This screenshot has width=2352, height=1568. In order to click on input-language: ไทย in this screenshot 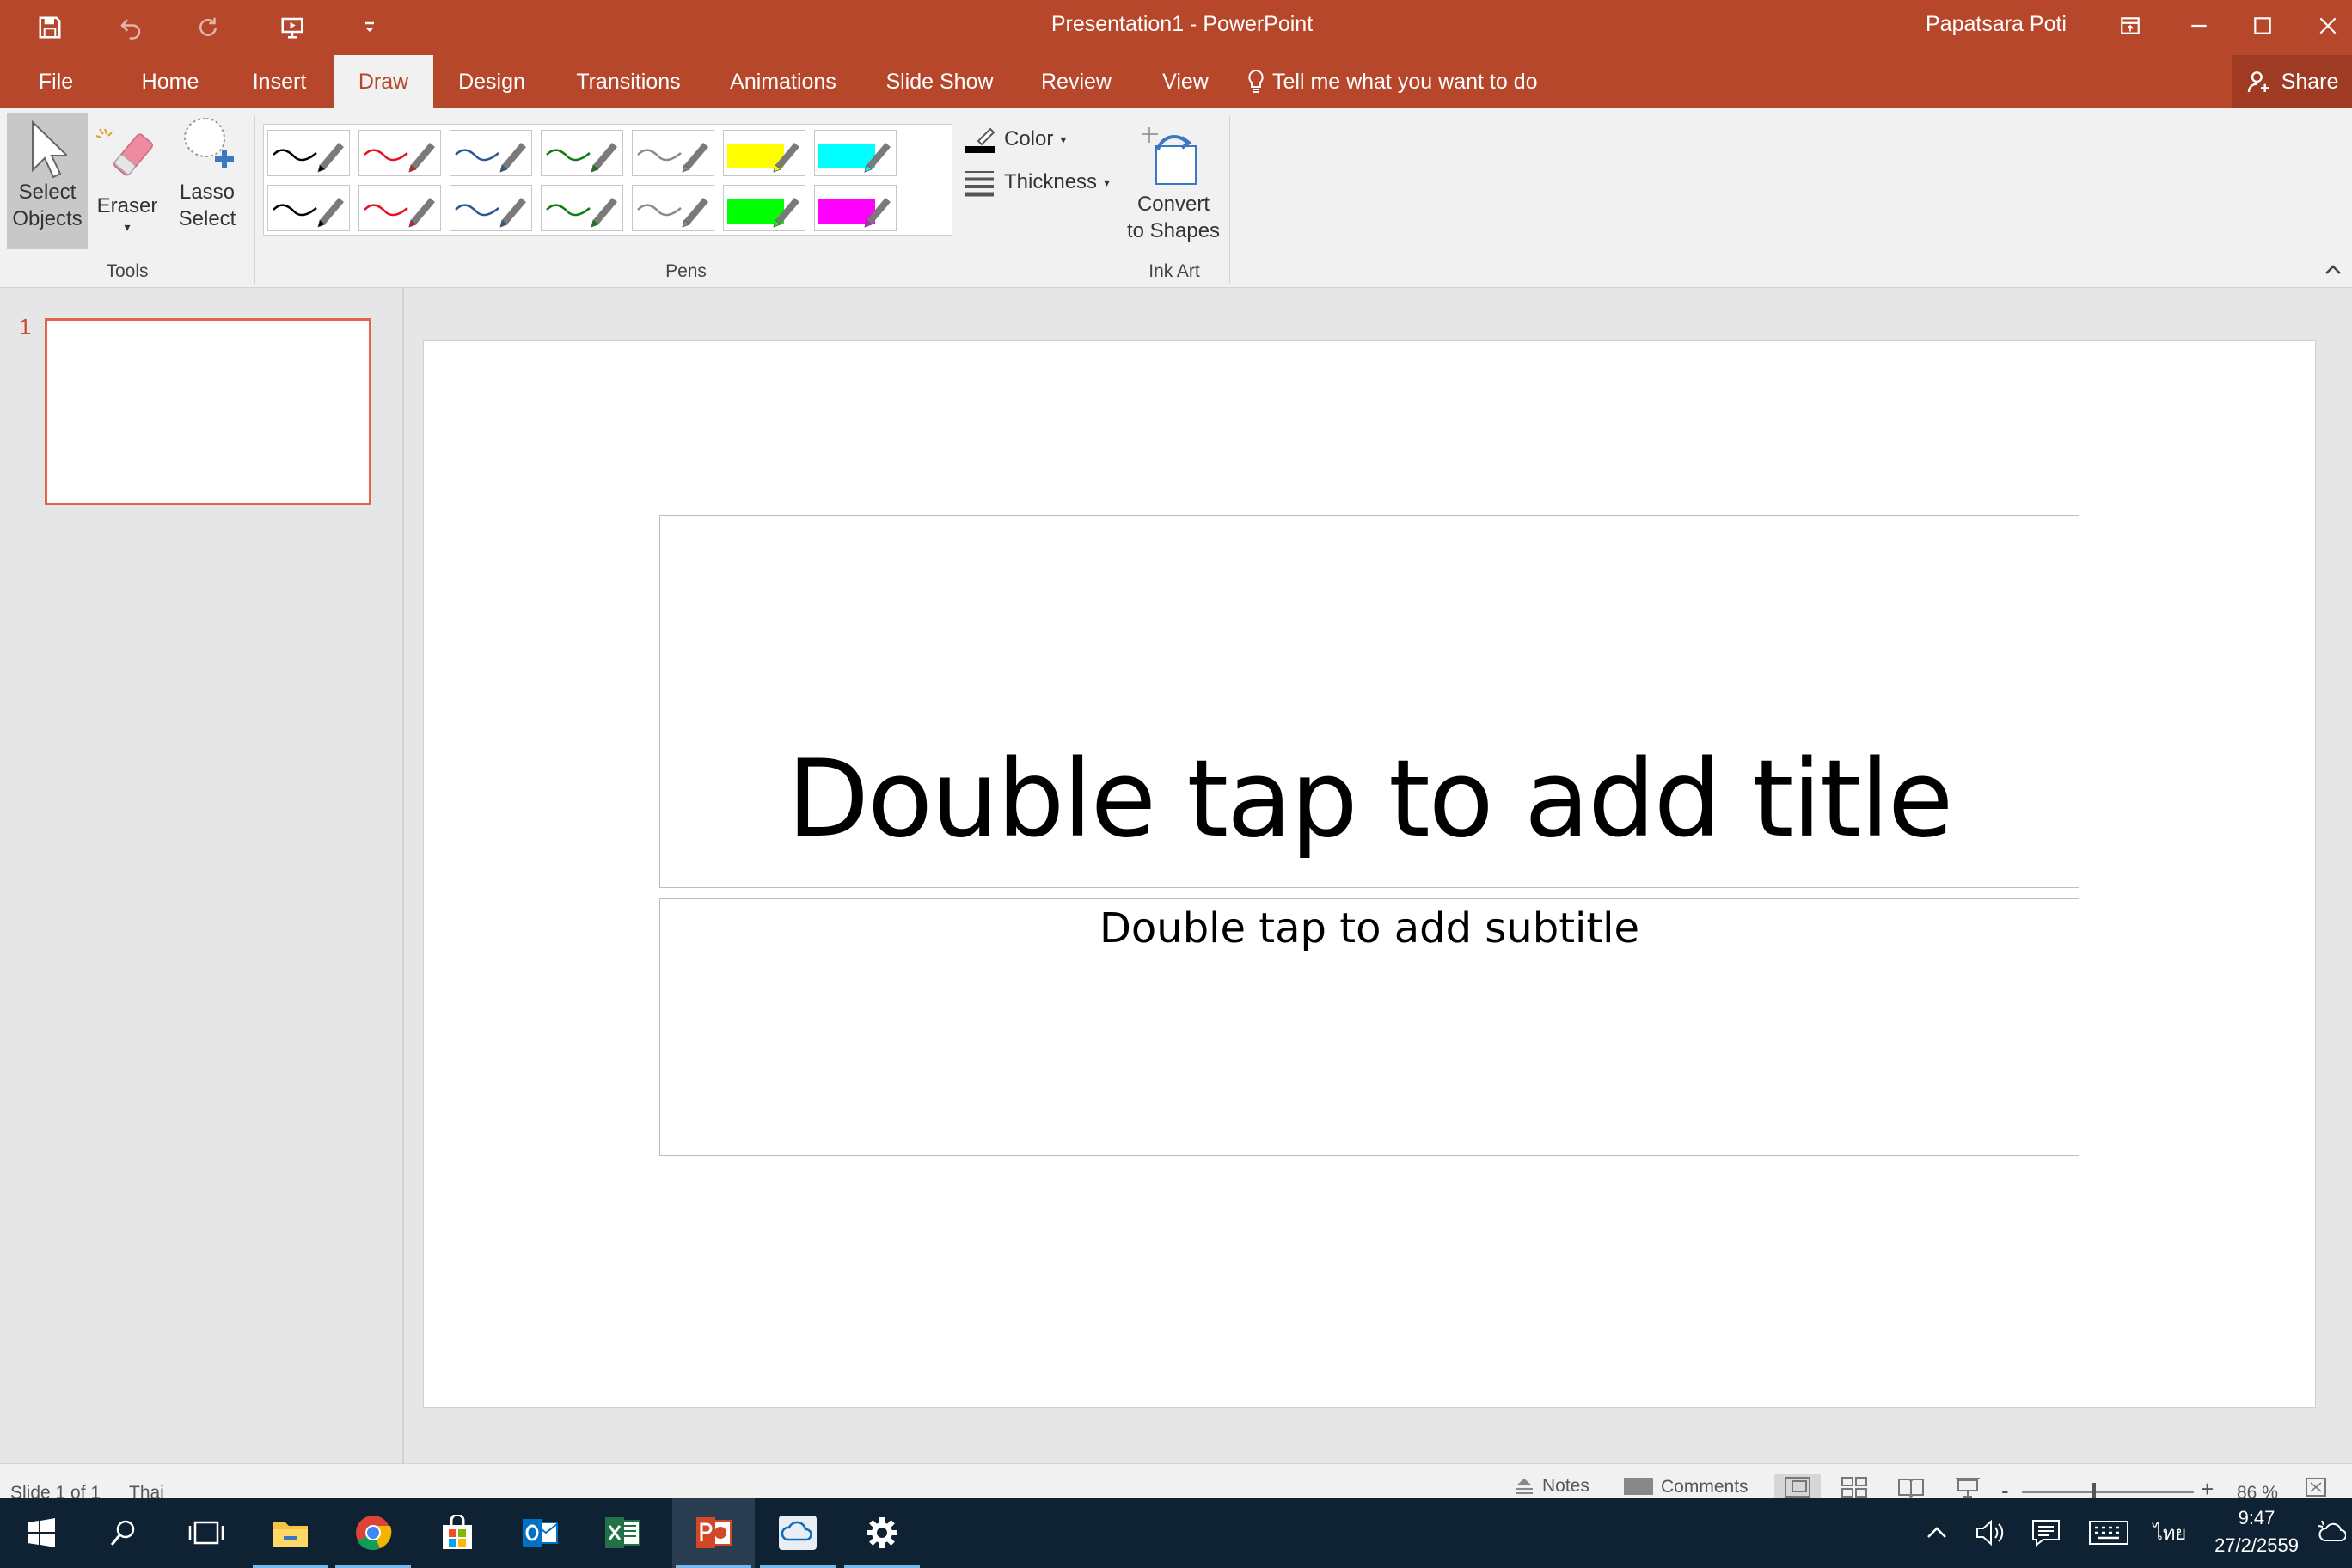, I will do `click(2170, 1533)`.